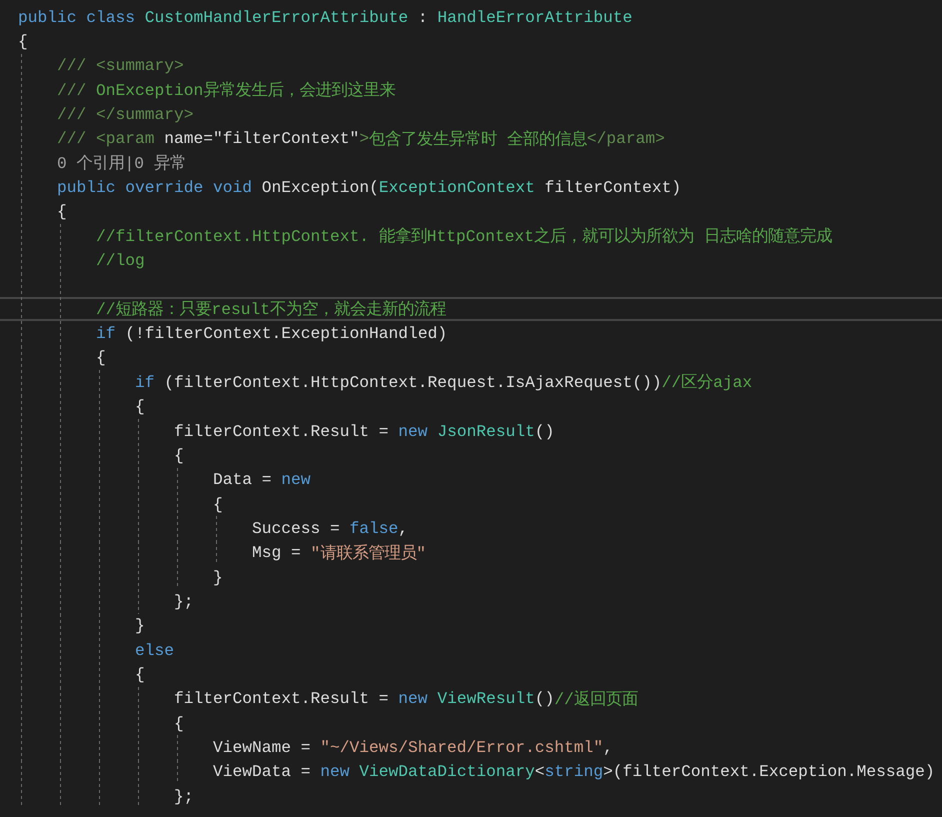 This screenshot has width=942, height=817. Describe the element at coordinates (471, 236) in the screenshot. I see `code-line: //filterContext.HttpContext. 能拿到HttpContext之后，就可以为所欲为 日志啥的随意完成` at that location.